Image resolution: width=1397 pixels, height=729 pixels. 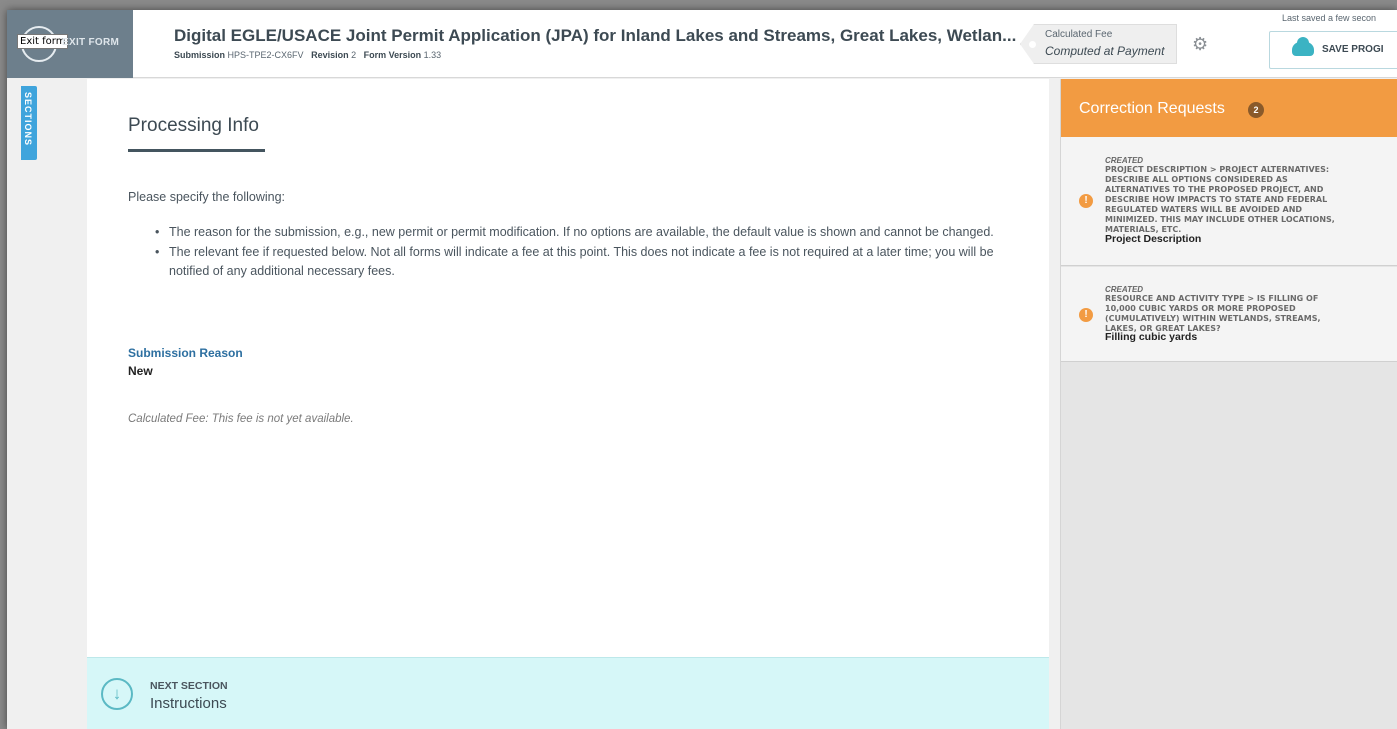 What do you see at coordinates (43, 41) in the screenshot?
I see `exit-tooltip: Exit form` at bounding box center [43, 41].